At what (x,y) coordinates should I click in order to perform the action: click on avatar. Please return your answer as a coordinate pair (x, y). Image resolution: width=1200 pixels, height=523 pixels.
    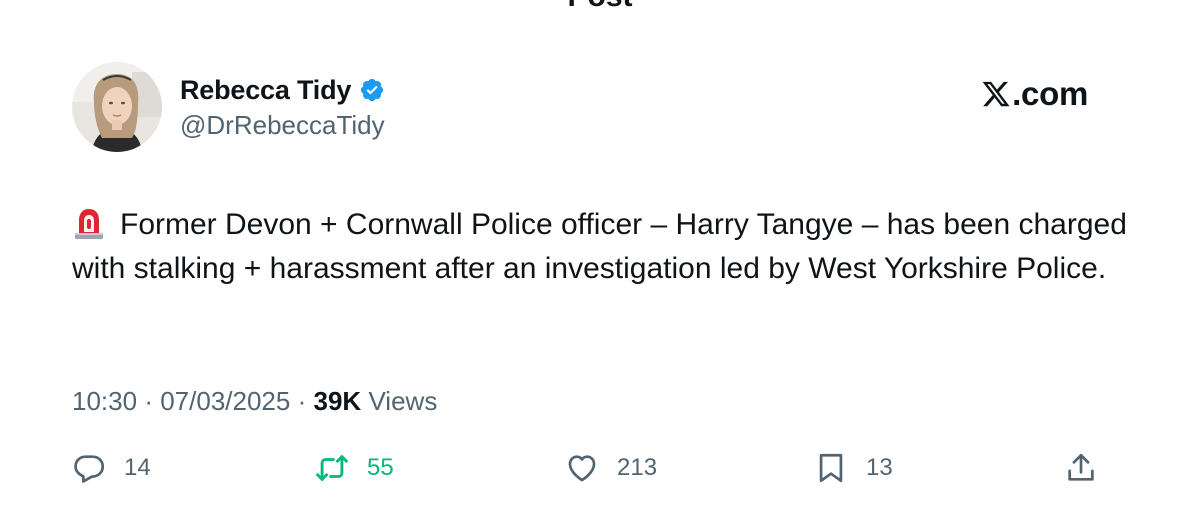
    Looking at the image, I should click on (117, 107).